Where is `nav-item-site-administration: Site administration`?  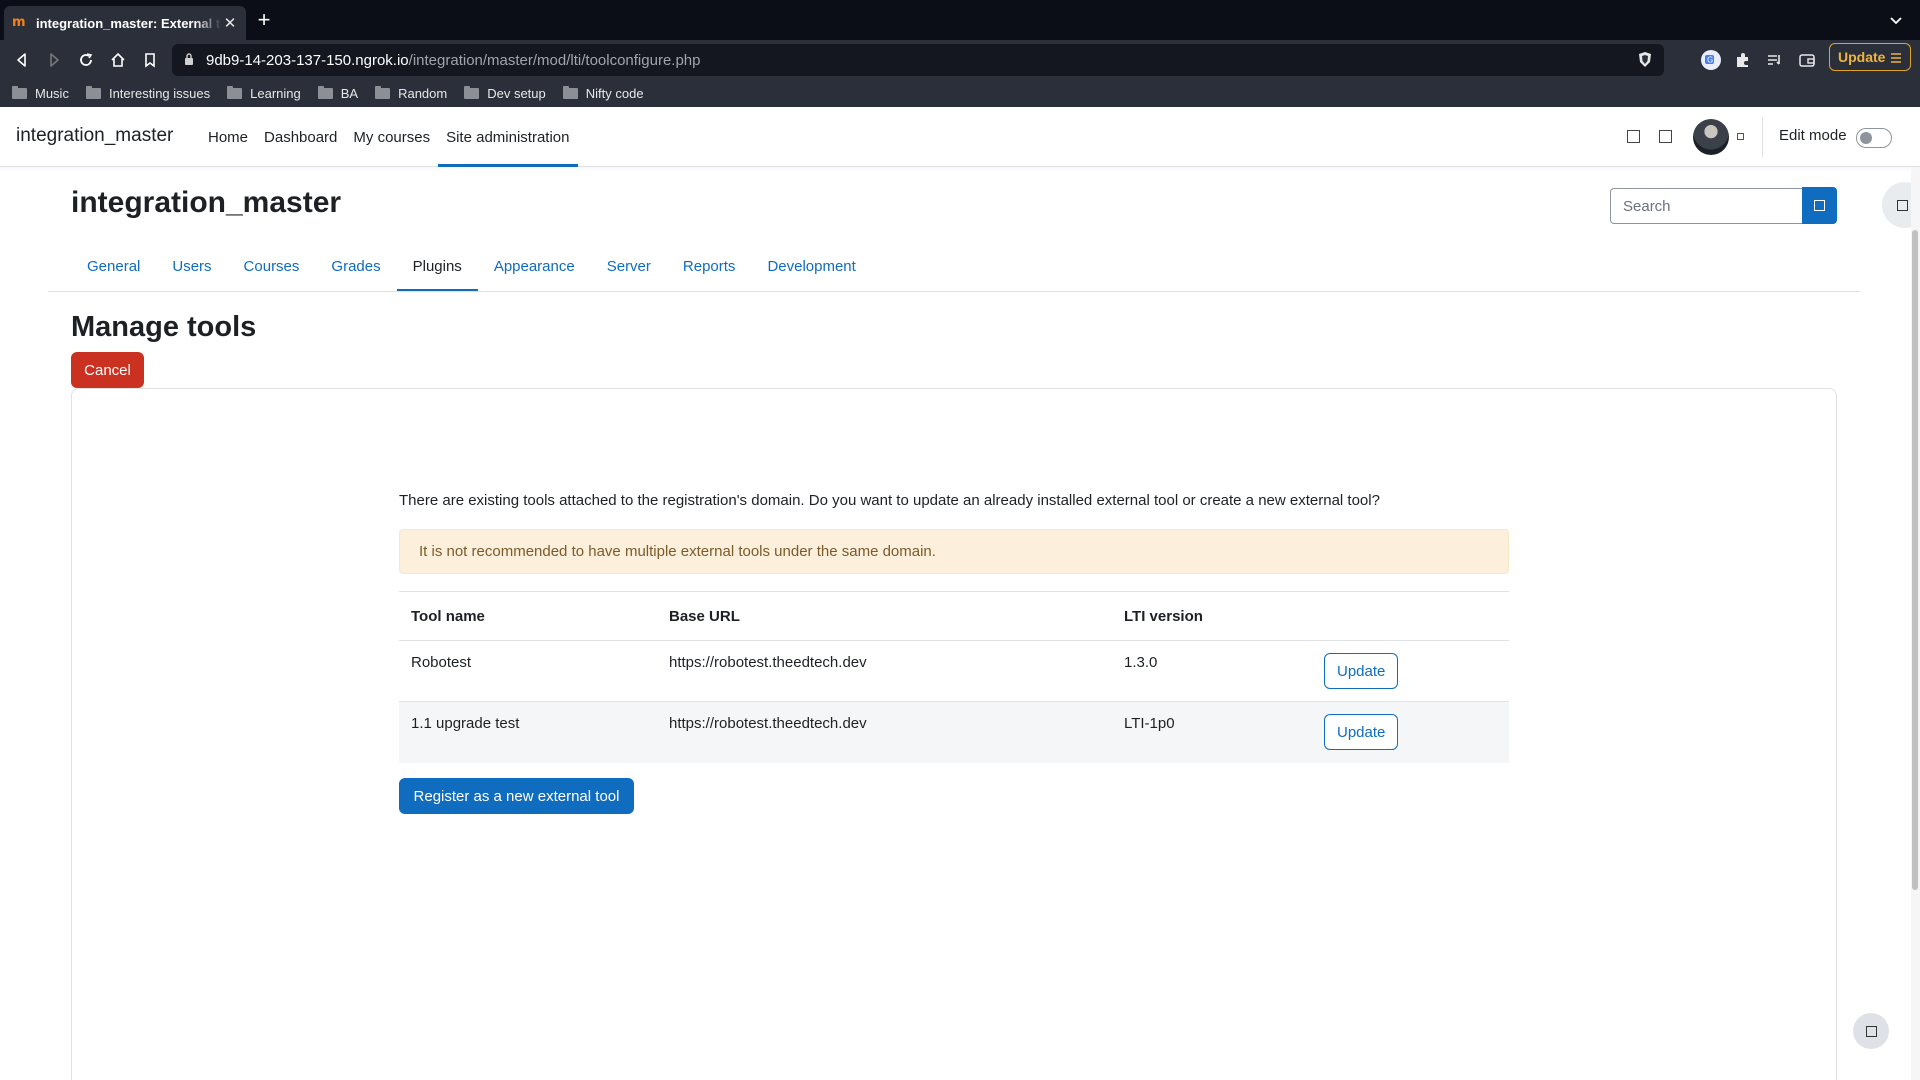 nav-item-site-administration: Site administration is located at coordinates (508, 137).